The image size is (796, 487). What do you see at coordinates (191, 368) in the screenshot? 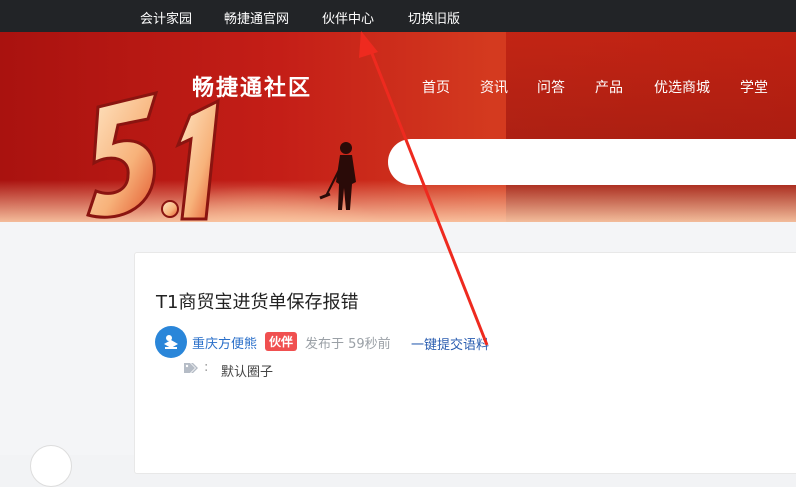
I see `tag-icon` at bounding box center [191, 368].